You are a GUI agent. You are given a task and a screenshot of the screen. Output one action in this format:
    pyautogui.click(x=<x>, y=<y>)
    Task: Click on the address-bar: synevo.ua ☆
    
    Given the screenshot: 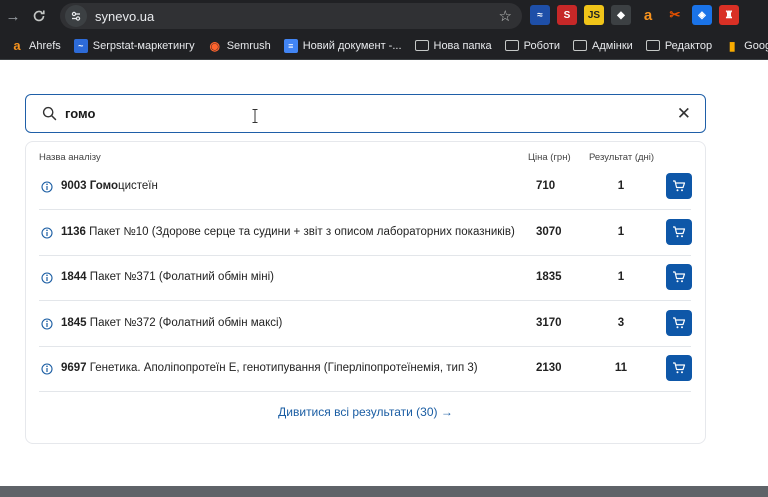 What is the action you would take?
    pyautogui.click(x=291, y=16)
    